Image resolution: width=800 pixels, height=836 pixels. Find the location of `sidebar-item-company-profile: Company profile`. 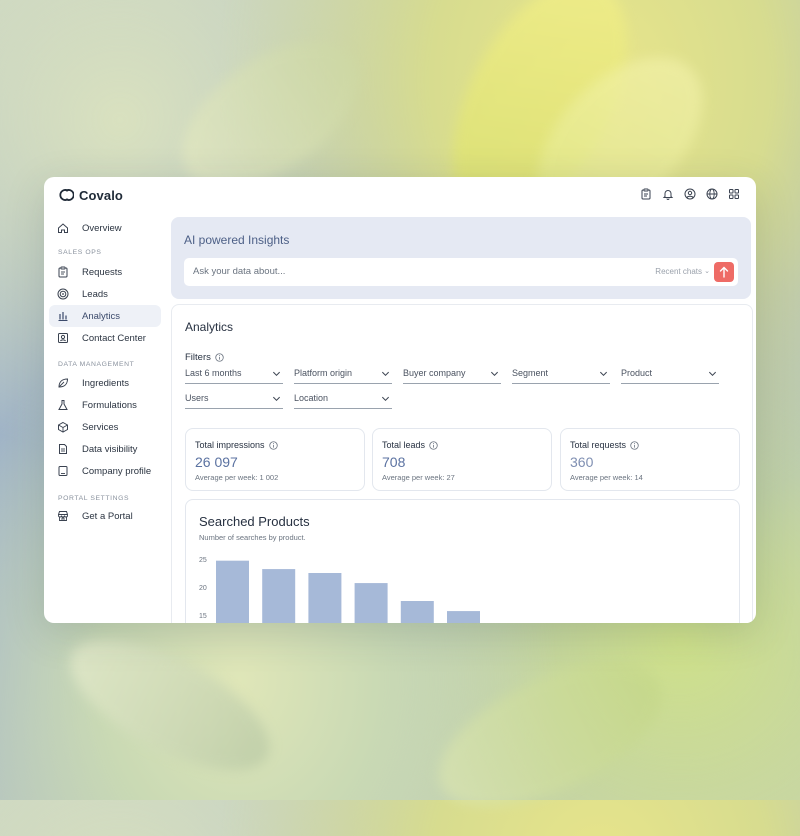

sidebar-item-company-profile: Company profile is located at coordinates (105, 471).